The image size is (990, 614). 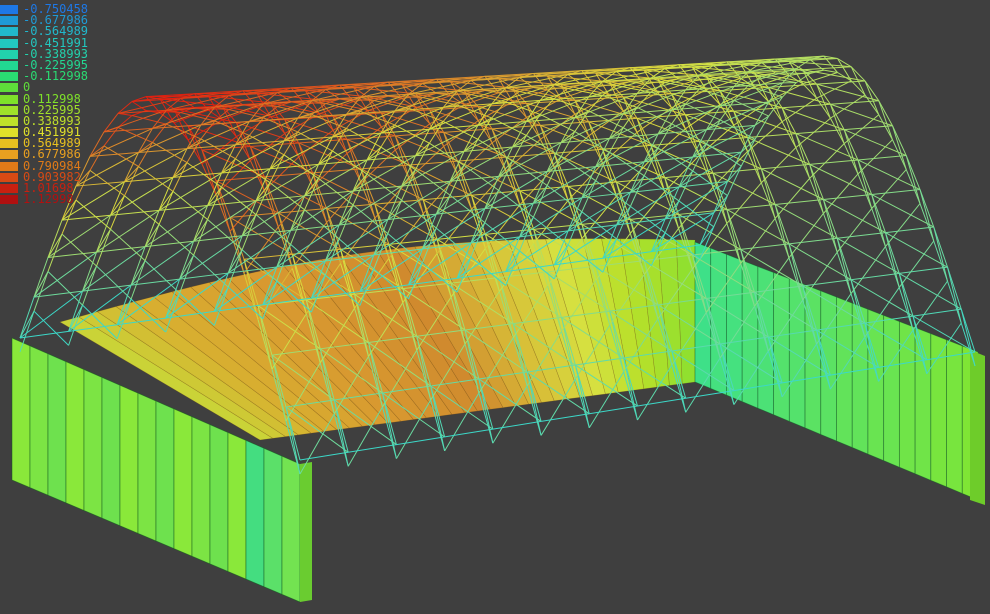 What do you see at coordinates (55, 76) in the screenshot?
I see `legend-label: -0.112998` at bounding box center [55, 76].